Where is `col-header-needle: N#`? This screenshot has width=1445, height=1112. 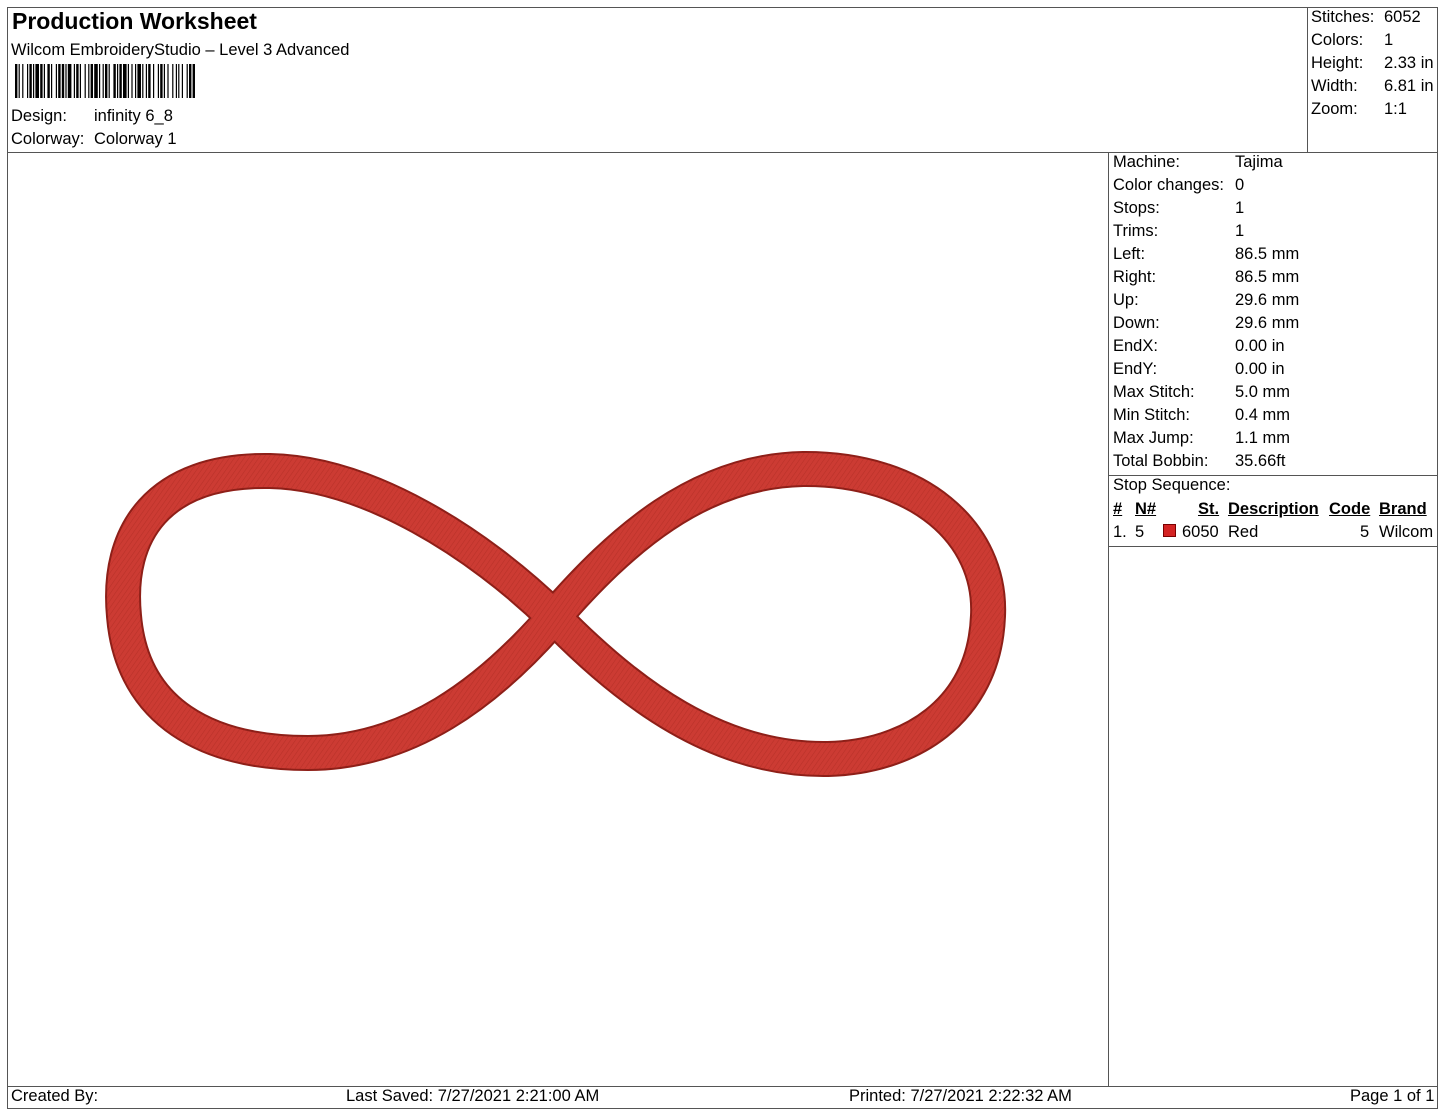 col-header-needle: N# is located at coordinates (1146, 509).